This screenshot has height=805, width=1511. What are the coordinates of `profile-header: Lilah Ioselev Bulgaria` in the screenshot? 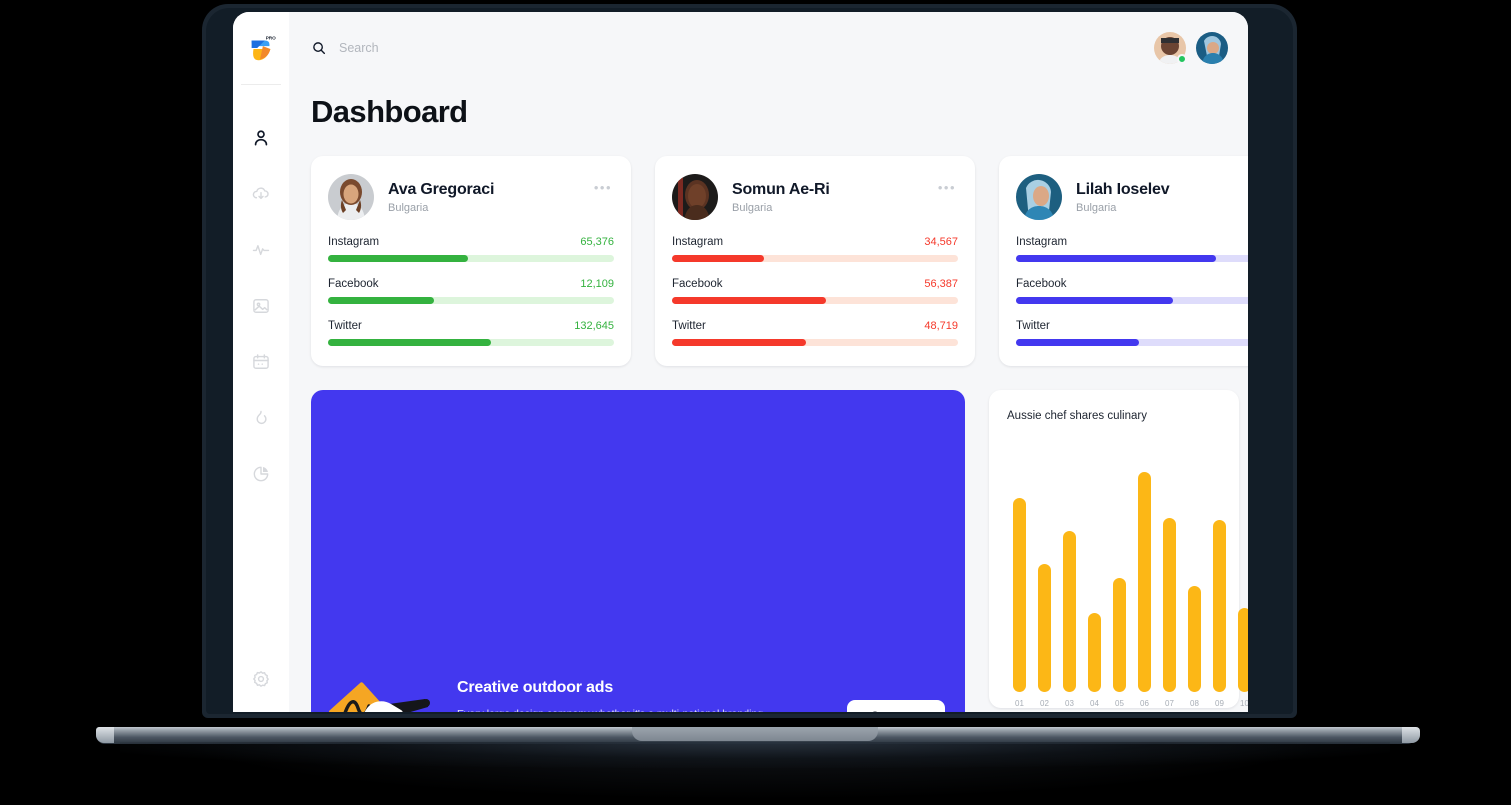 It's located at (1132, 197).